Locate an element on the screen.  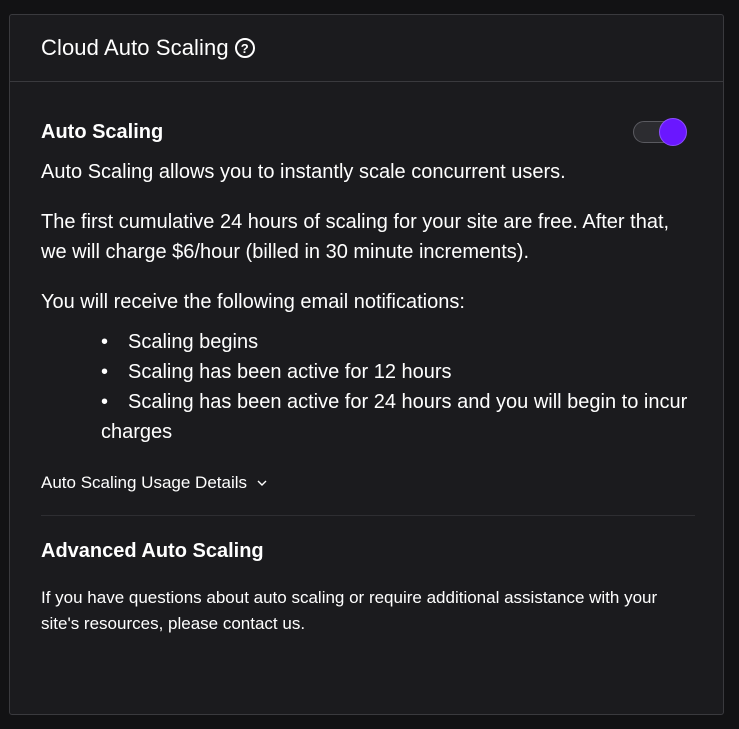
notification-text: Scaling has been active for 12 hours is located at coordinates (290, 372).